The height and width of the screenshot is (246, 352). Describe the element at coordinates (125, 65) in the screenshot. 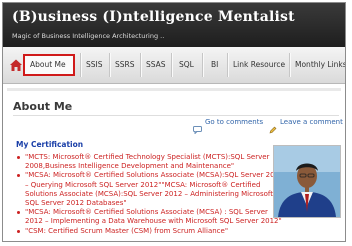

I see `nav-item-ssrs: SSRS` at that location.